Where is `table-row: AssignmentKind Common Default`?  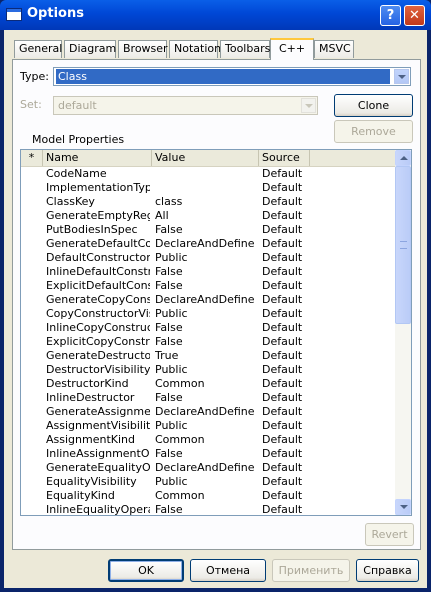 table-row: AssignmentKind Common Default is located at coordinates (208, 440).